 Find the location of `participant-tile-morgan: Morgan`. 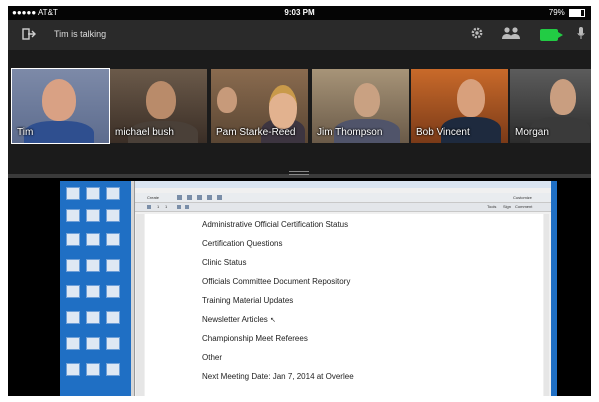

participant-tile-morgan: Morgan is located at coordinates (550, 106).